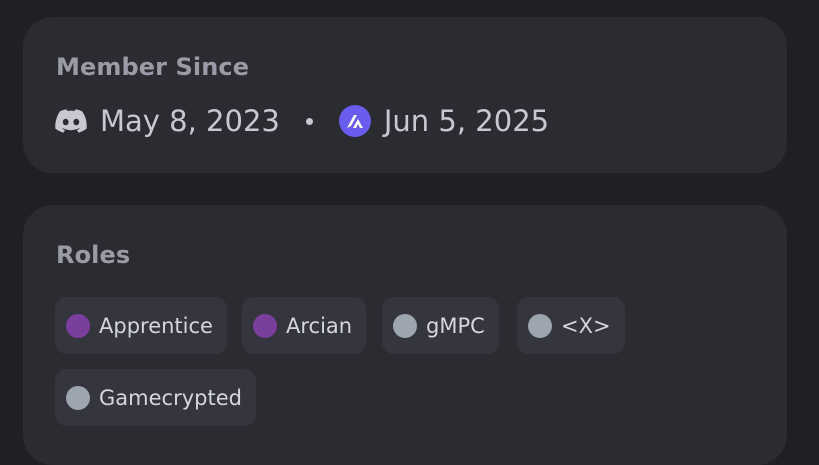  Describe the element at coordinates (156, 325) in the screenshot. I see `role-name: Apprentice` at that location.